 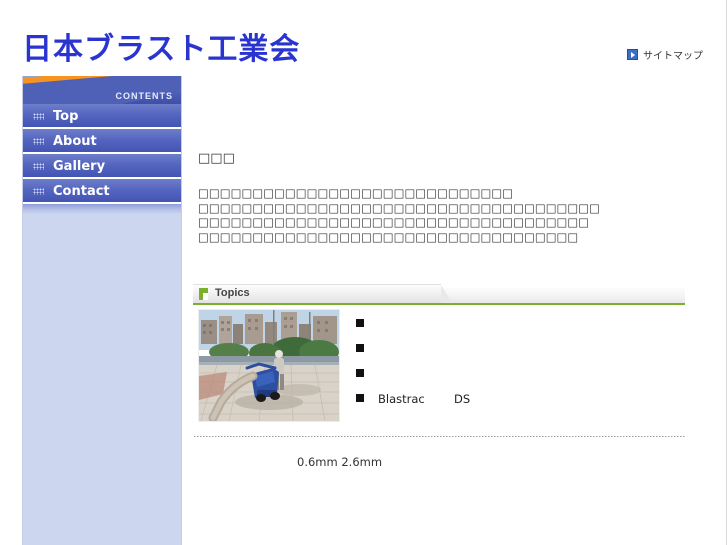 I want to click on sitemap-link: サイトマップ, so click(x=665, y=54).